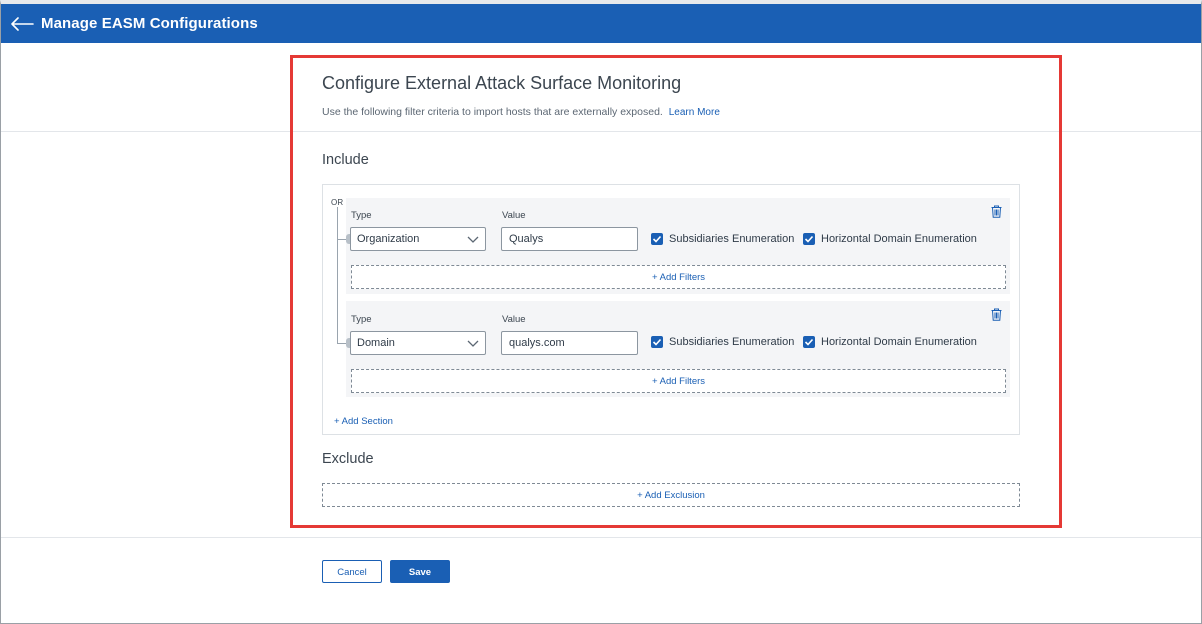  What do you see at coordinates (149, 23) in the screenshot?
I see `page-title: Manage EASM Configurations` at bounding box center [149, 23].